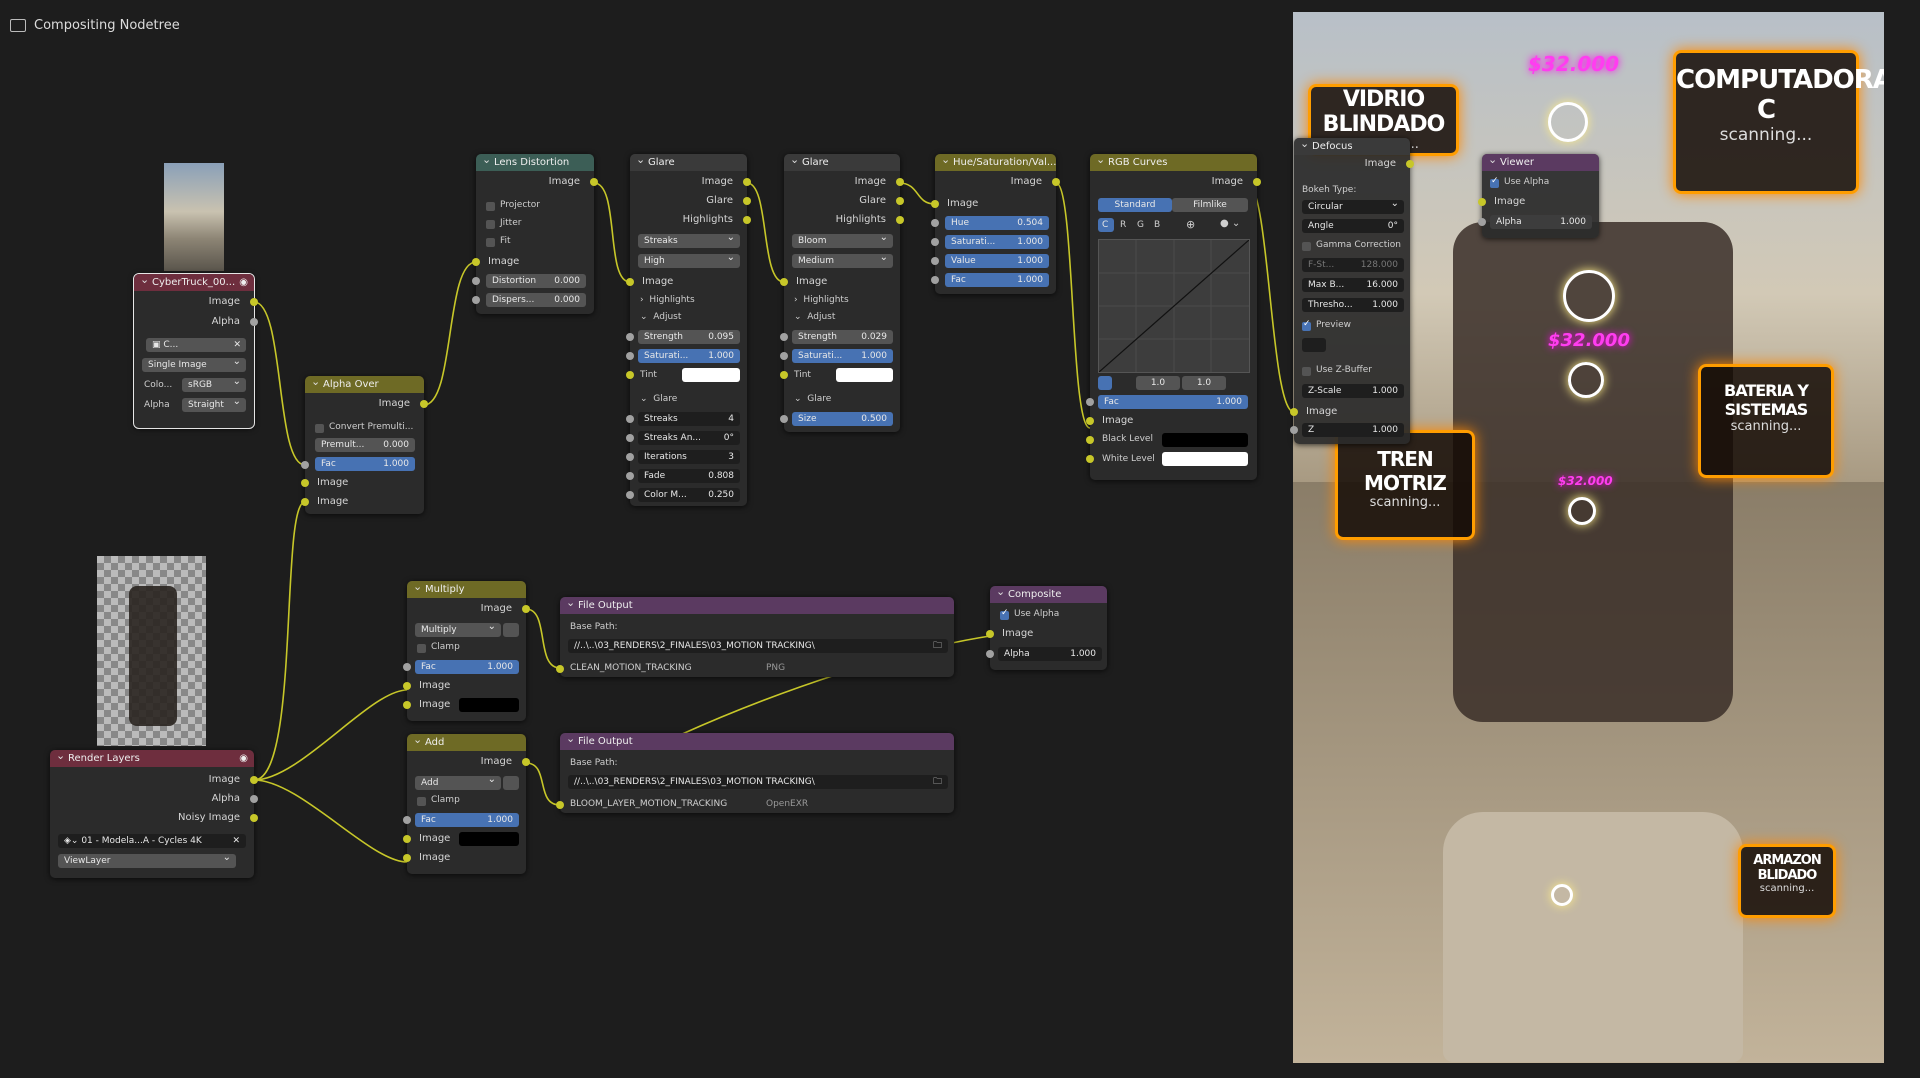 The image size is (1920, 1078). Describe the element at coordinates (660, 317) in the screenshot. I see `panel-adjust: ⌄ Adjust` at that location.